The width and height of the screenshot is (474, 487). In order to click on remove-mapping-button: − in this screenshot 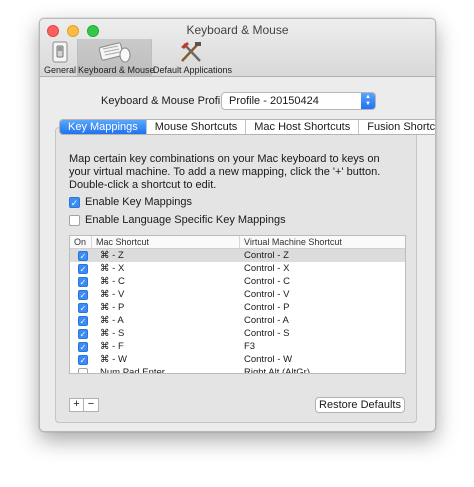, I will do `click(91, 405)`.